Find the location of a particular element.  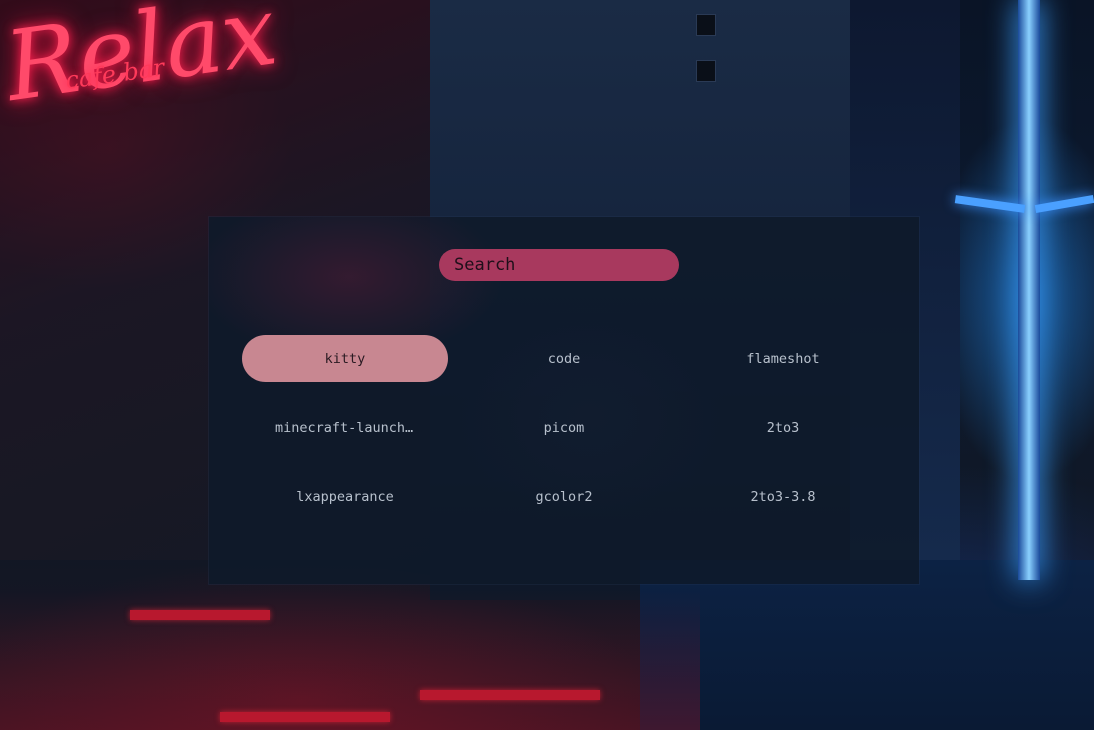

wallpaper-street is located at coordinates (867, 645).